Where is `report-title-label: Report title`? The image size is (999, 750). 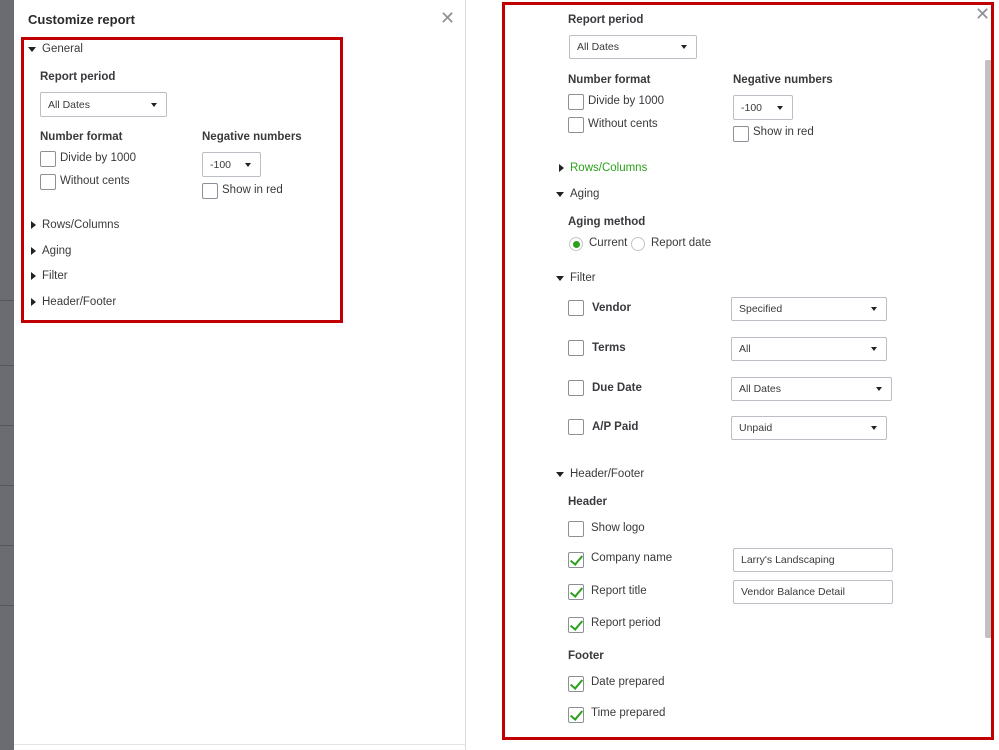 report-title-label: Report title is located at coordinates (619, 591).